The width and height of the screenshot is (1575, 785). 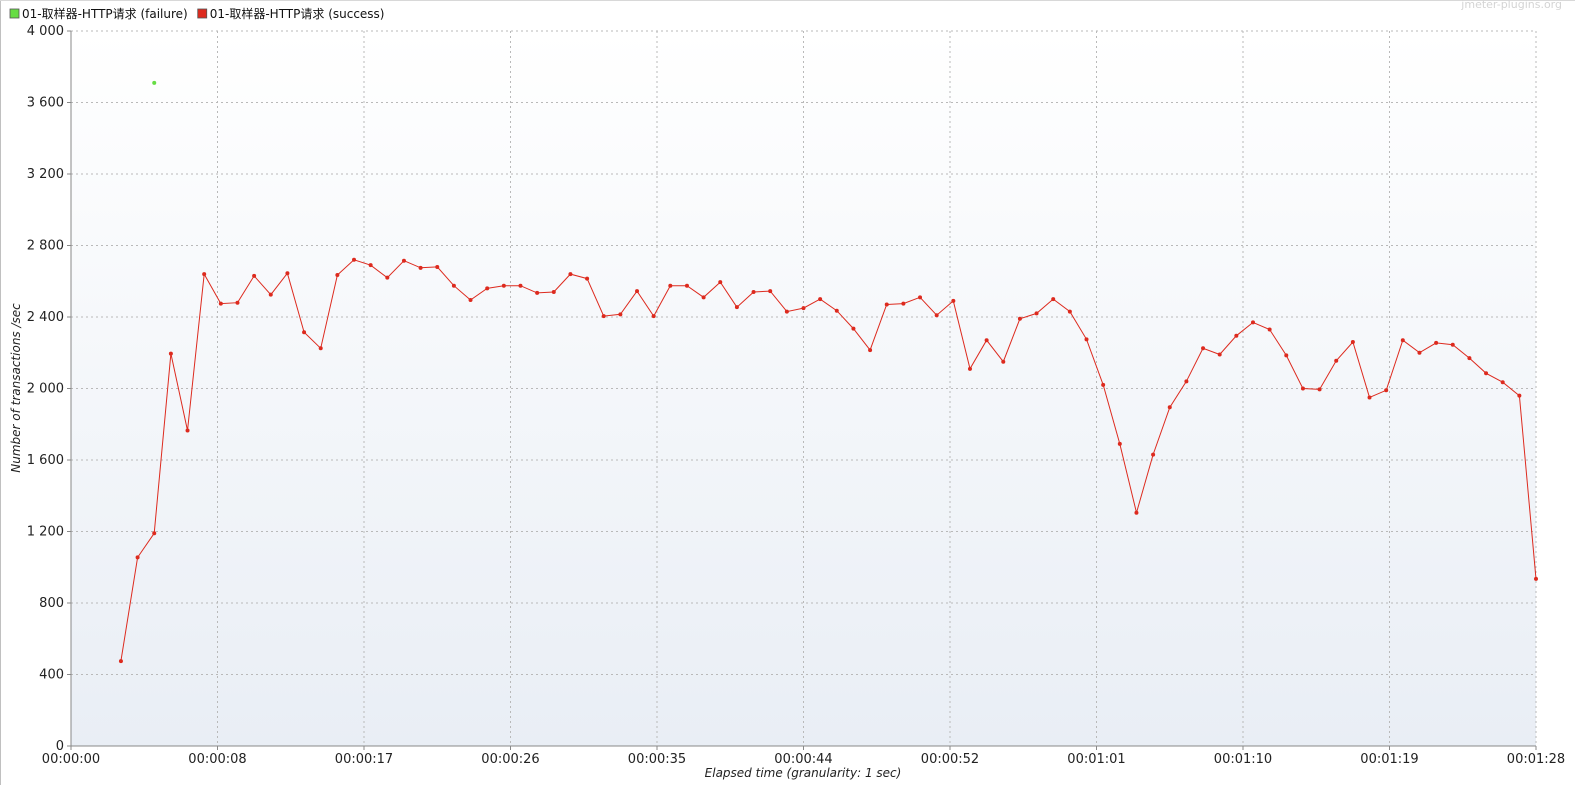 What do you see at coordinates (45, 532) in the screenshot?
I see `y-tick-label: 1 200` at bounding box center [45, 532].